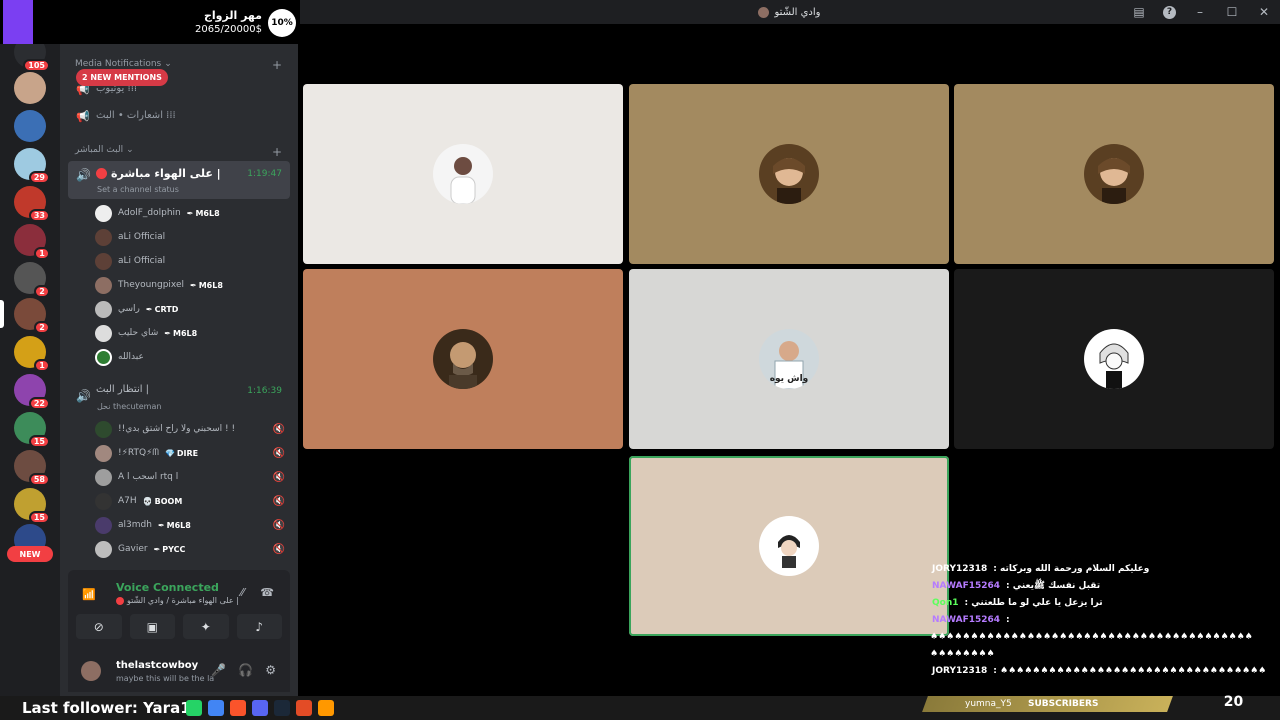 The width and height of the screenshot is (1280, 720). What do you see at coordinates (122, 77) in the screenshot?
I see `new-mentions-pill: 2 NEW MENTIONS` at bounding box center [122, 77].